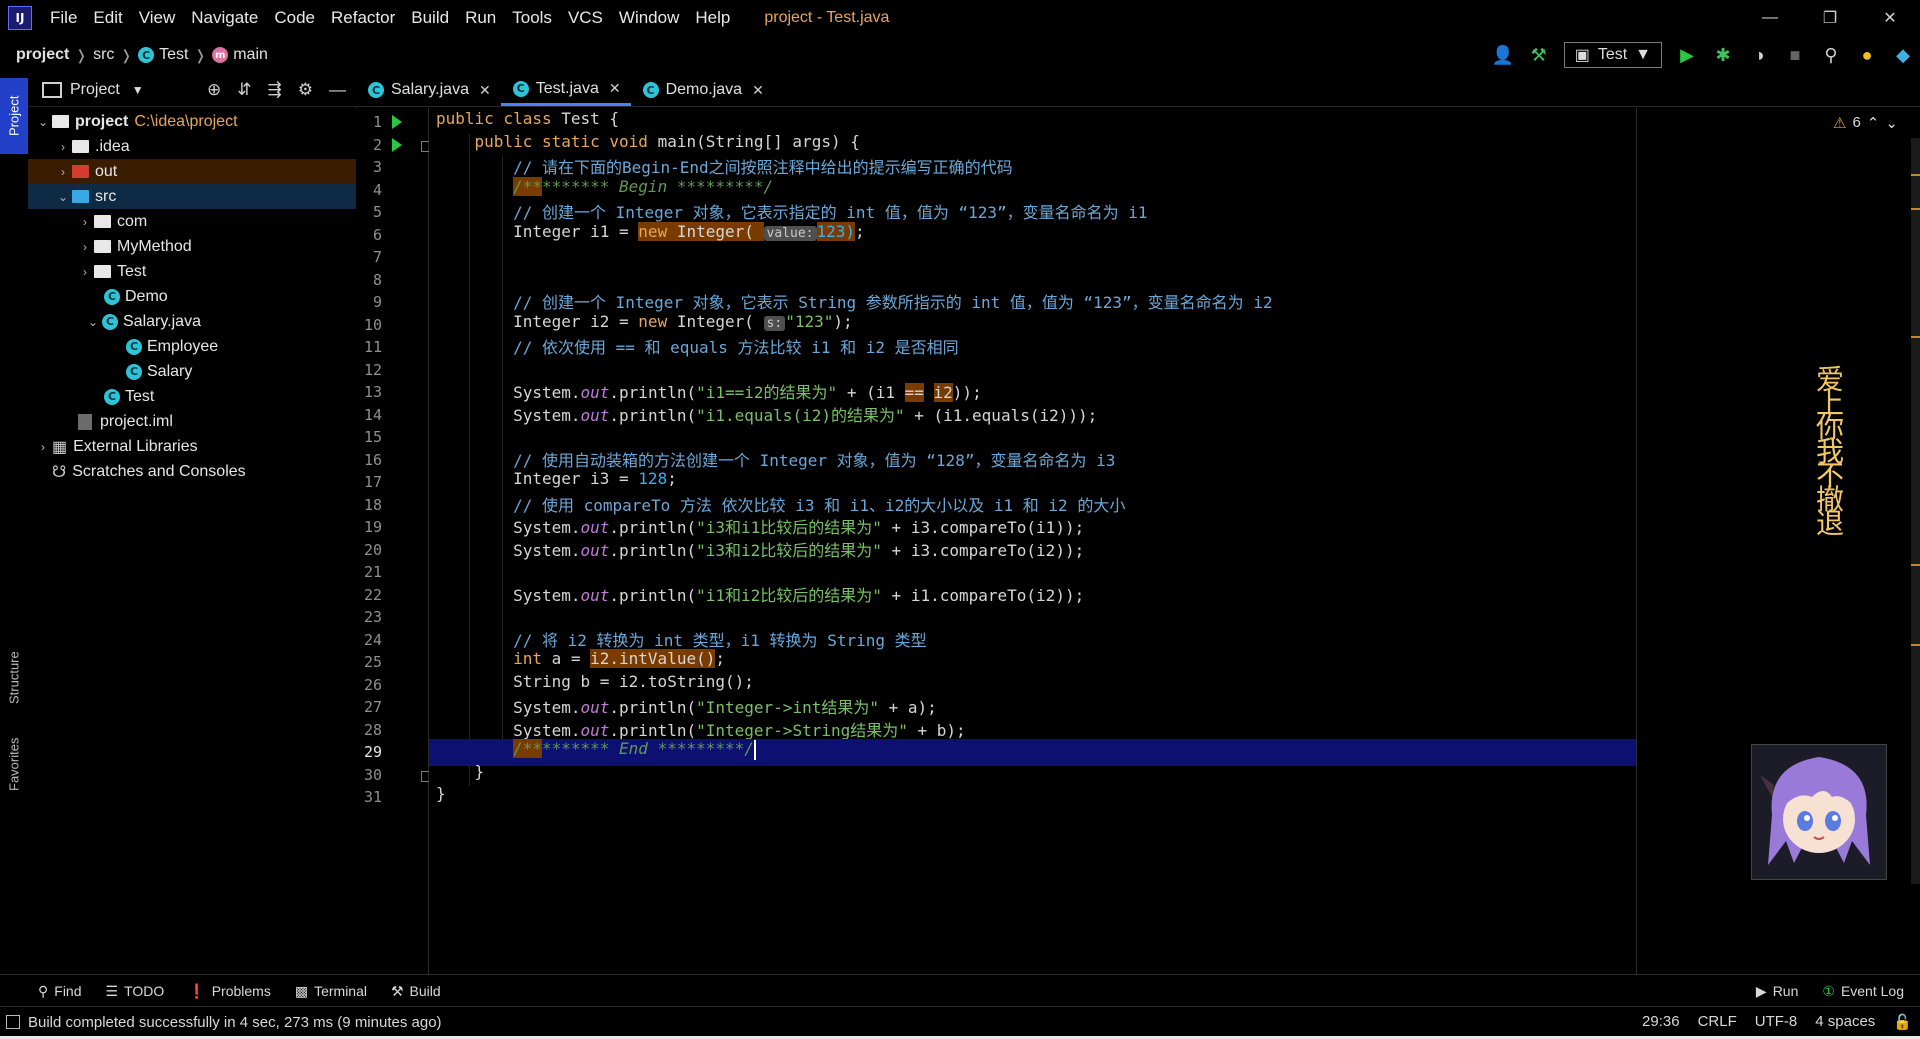 The height and width of the screenshot is (1039, 1920). Describe the element at coordinates (571, 658) in the screenshot. I see `code-token: a =` at that location.